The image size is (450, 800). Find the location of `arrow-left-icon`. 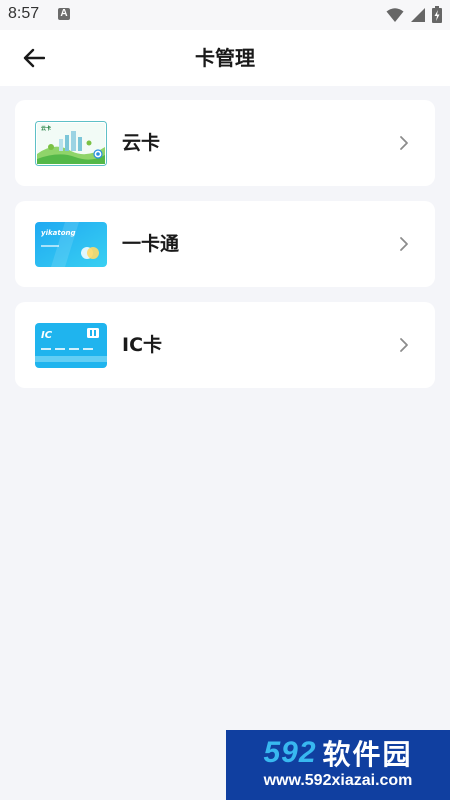

arrow-left-icon is located at coordinates (34, 58).